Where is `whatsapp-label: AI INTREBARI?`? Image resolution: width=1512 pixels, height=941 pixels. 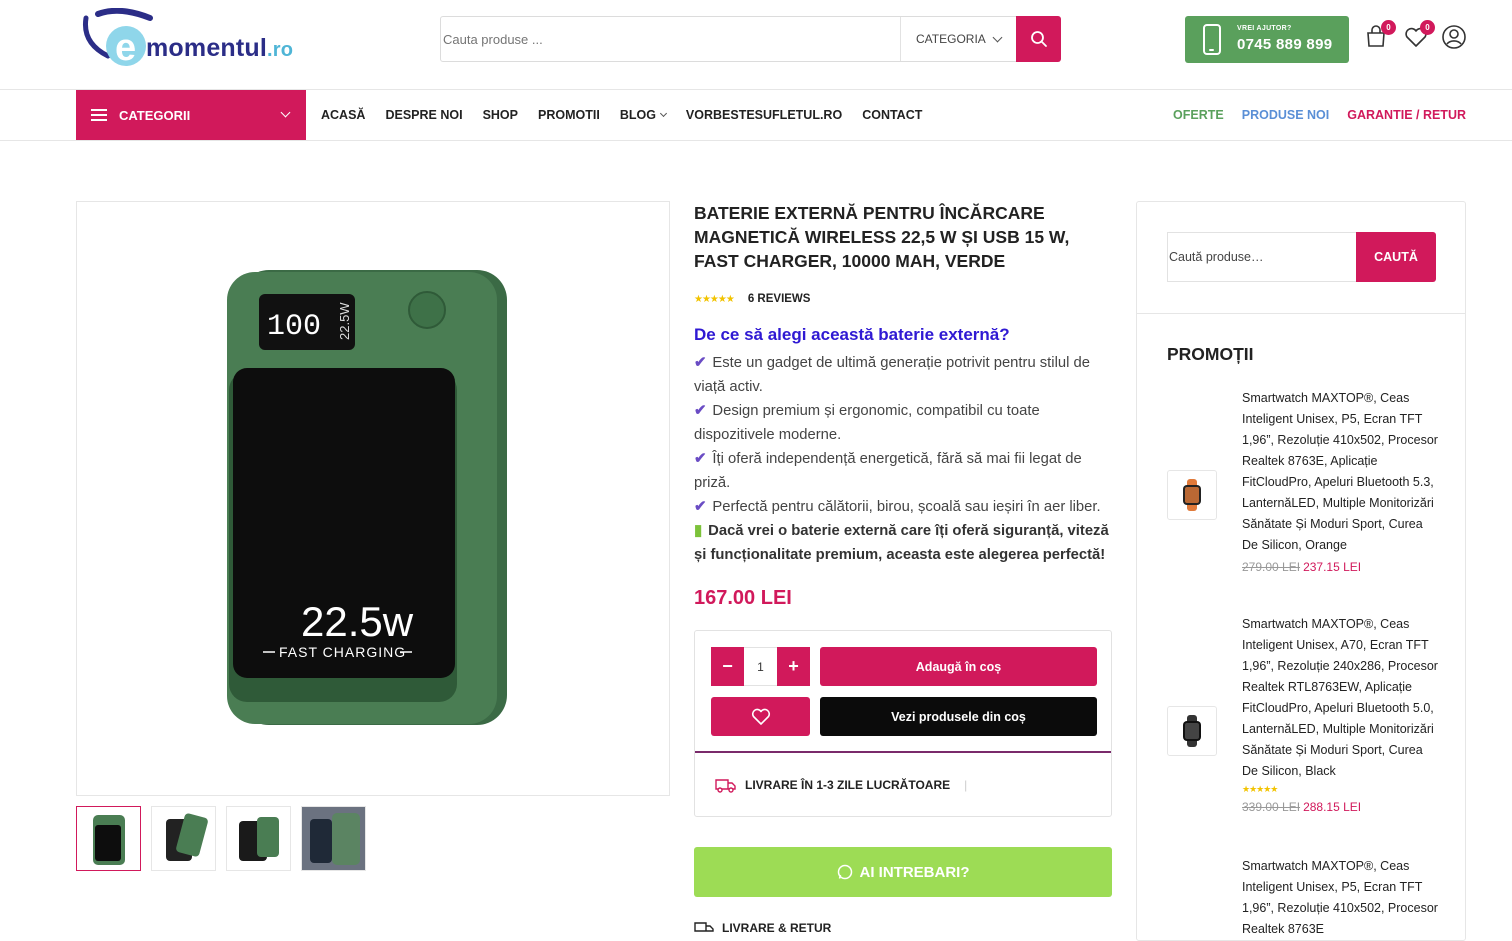
whatsapp-label: AI INTREBARI? is located at coordinates (914, 872).